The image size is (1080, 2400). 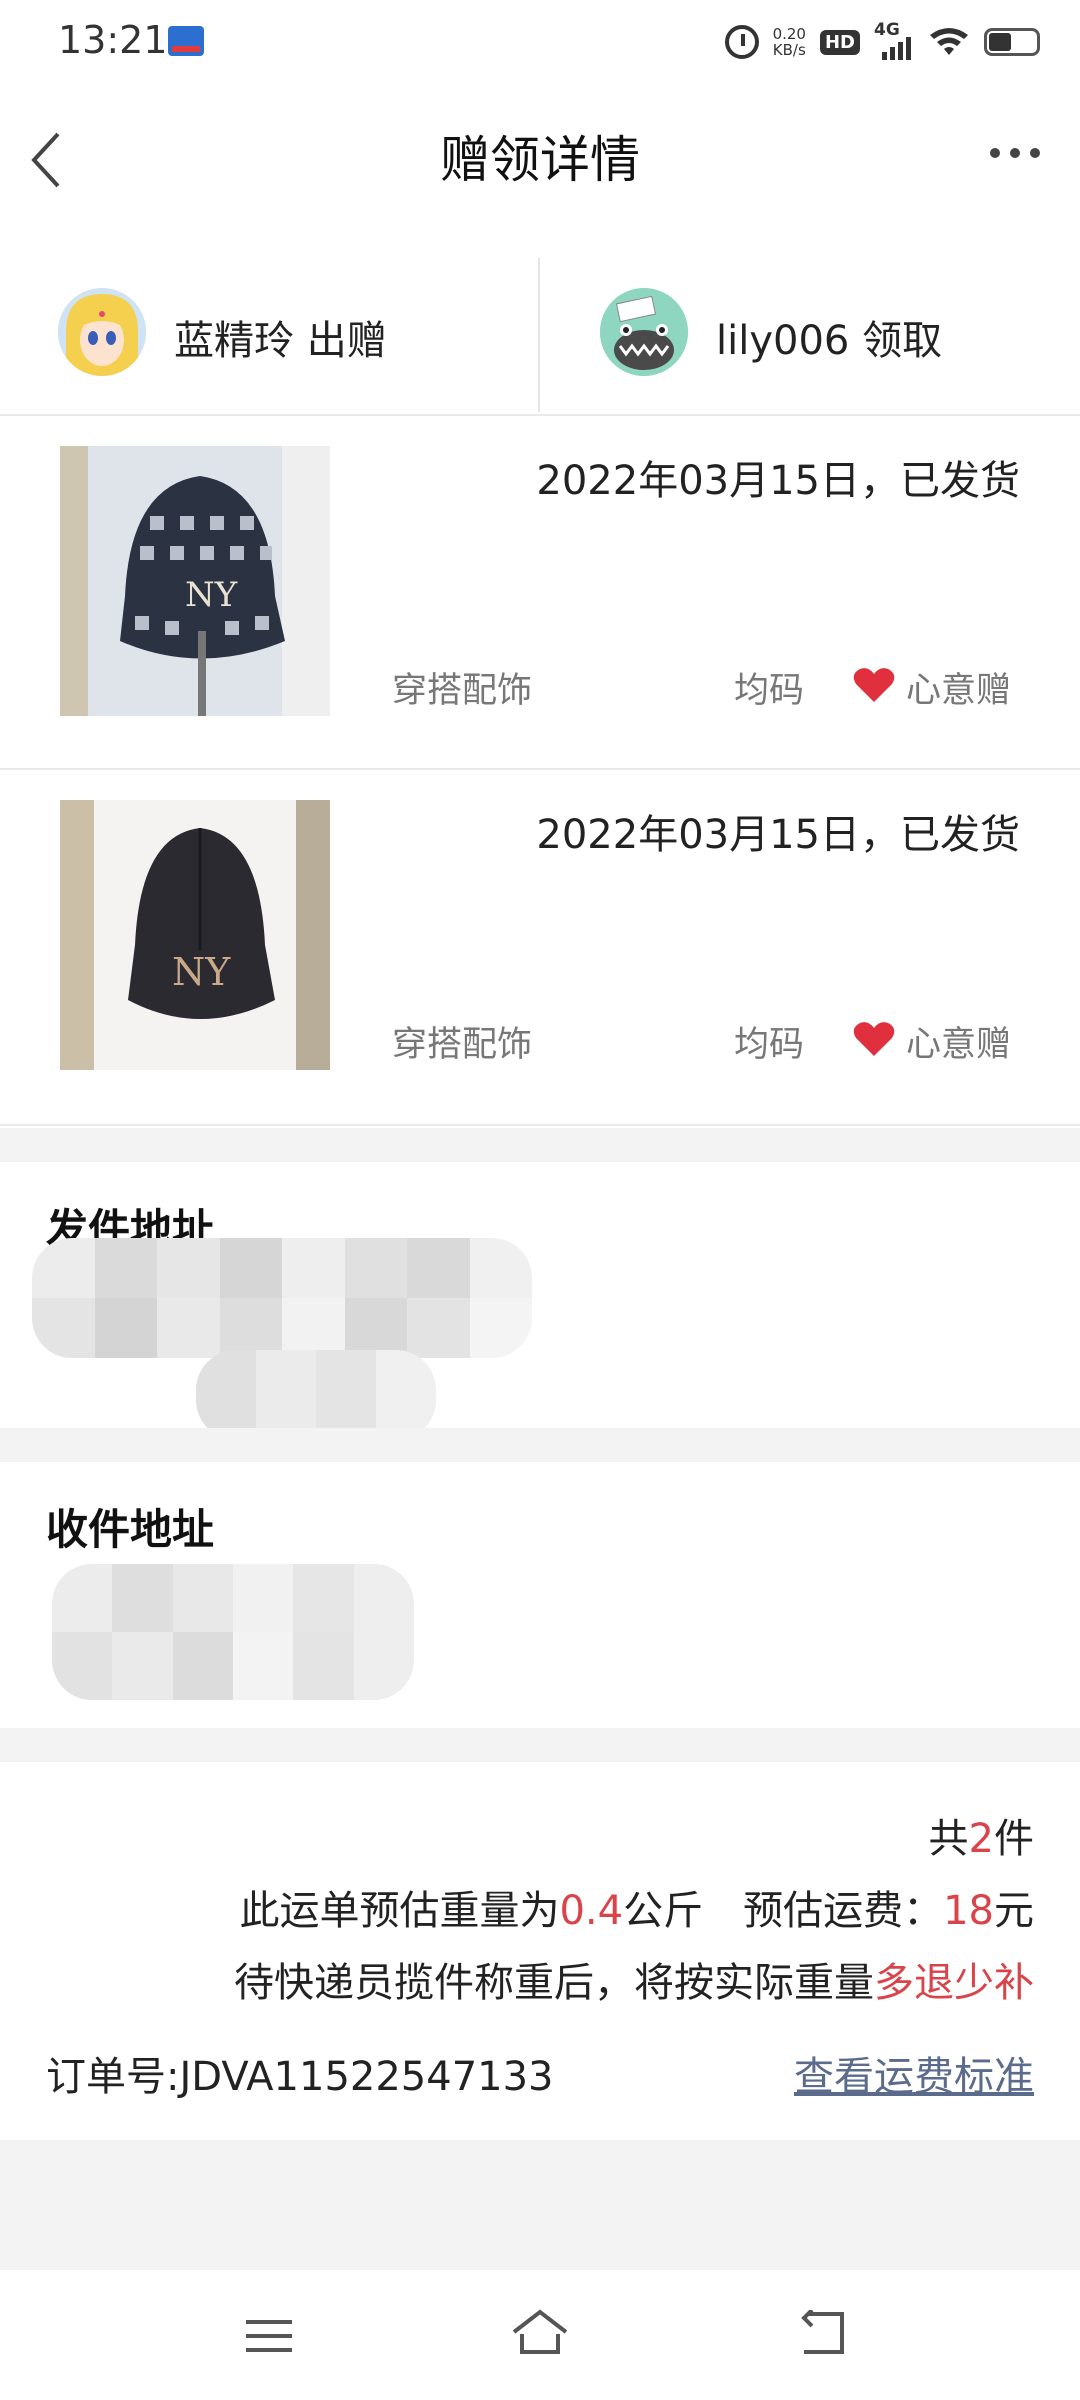 I want to click on giver-label: 蓝精玲 出赠, so click(x=280, y=341).